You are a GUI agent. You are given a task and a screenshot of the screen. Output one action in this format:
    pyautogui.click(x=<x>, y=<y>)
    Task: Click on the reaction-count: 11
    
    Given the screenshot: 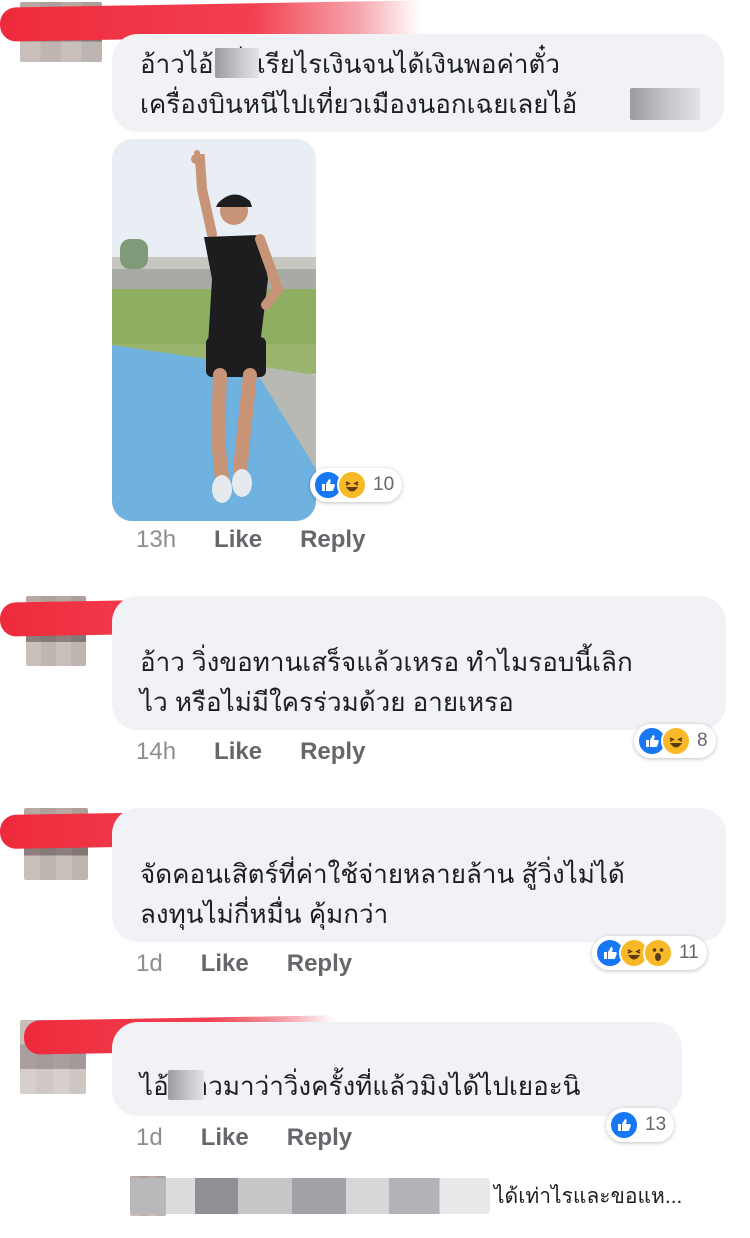 What is the action you would take?
    pyautogui.click(x=689, y=952)
    